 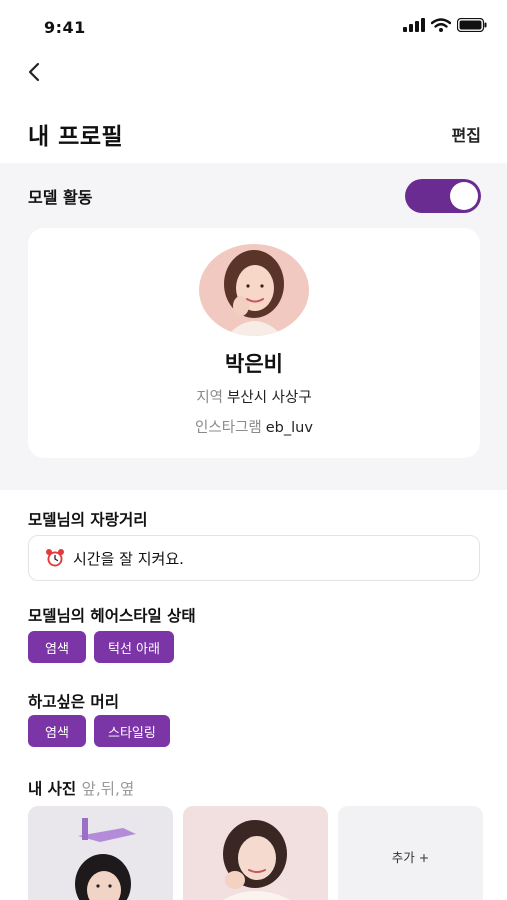 What do you see at coordinates (88, 520) in the screenshot?
I see `bragging-title: 모델님의 자랑거리` at bounding box center [88, 520].